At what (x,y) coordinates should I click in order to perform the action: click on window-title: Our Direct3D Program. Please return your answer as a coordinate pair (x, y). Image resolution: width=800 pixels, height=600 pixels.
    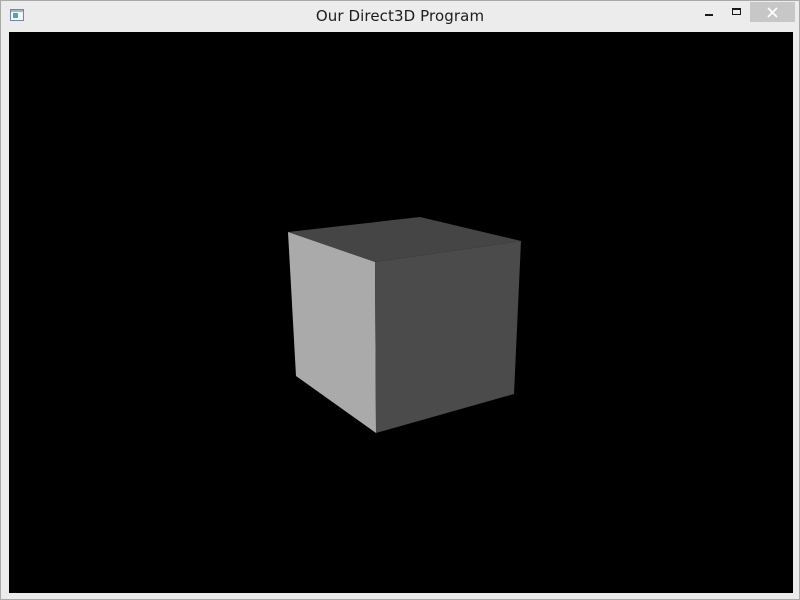
    Looking at the image, I should click on (400, 16).